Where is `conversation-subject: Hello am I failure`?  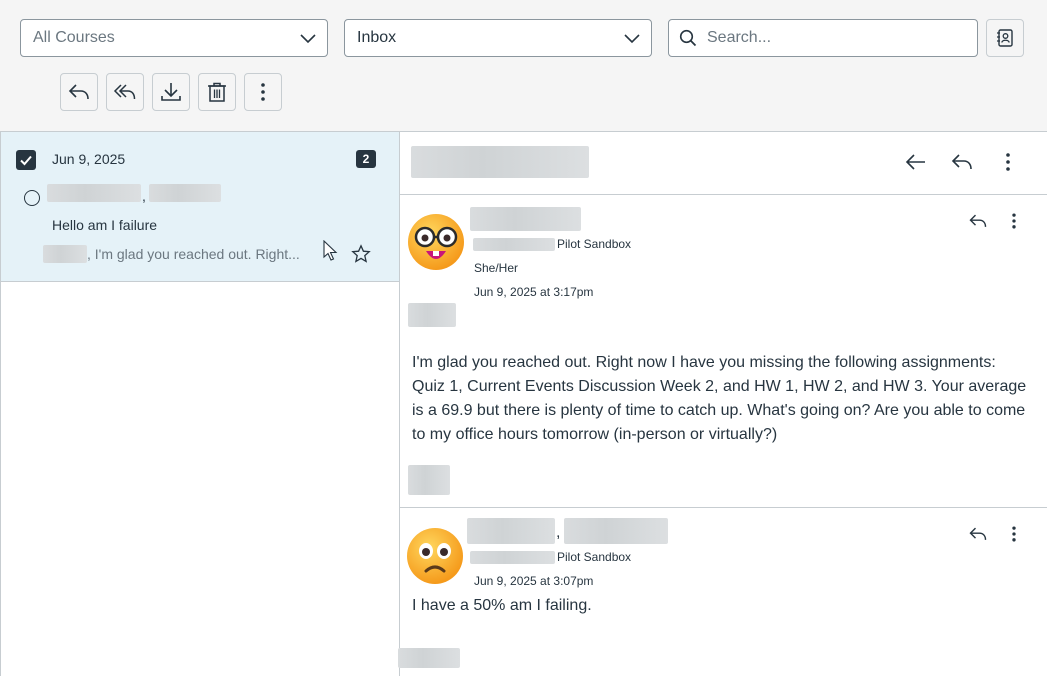 conversation-subject: Hello am I failure is located at coordinates (105, 225).